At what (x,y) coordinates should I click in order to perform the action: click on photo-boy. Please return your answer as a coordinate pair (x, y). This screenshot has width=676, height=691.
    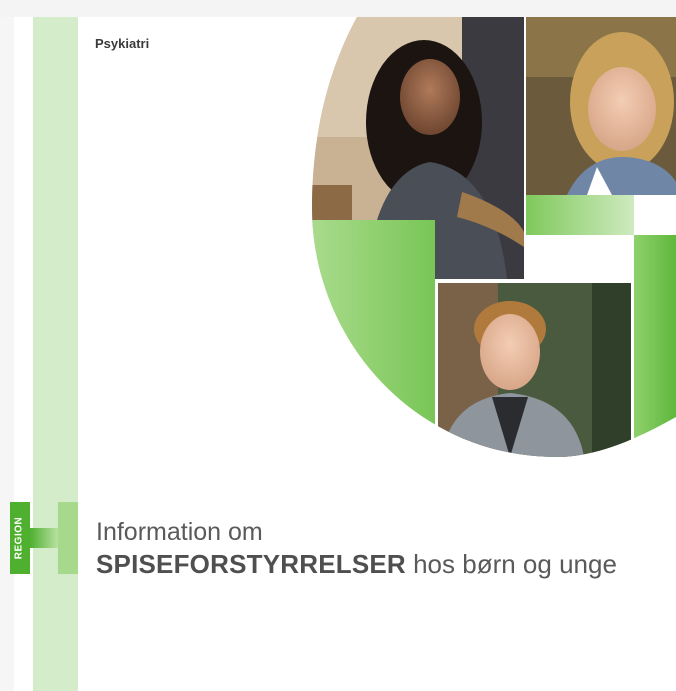
    Looking at the image, I should click on (534, 370).